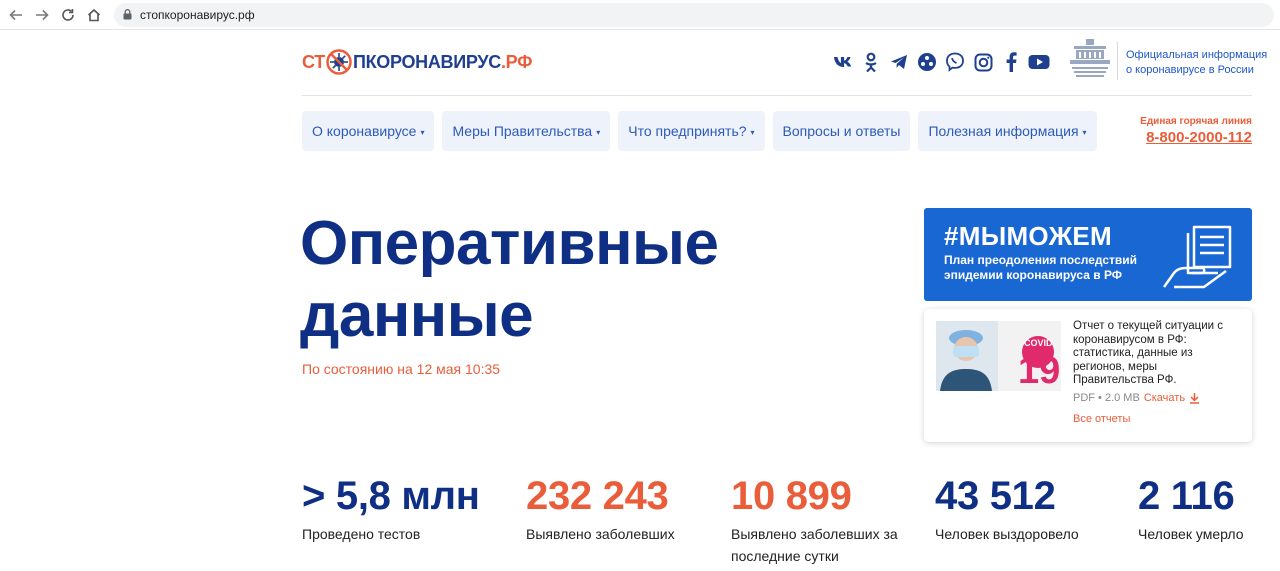 The image size is (1280, 571). What do you see at coordinates (1186, 496) in the screenshot?
I see `stat-value: 2 116` at bounding box center [1186, 496].